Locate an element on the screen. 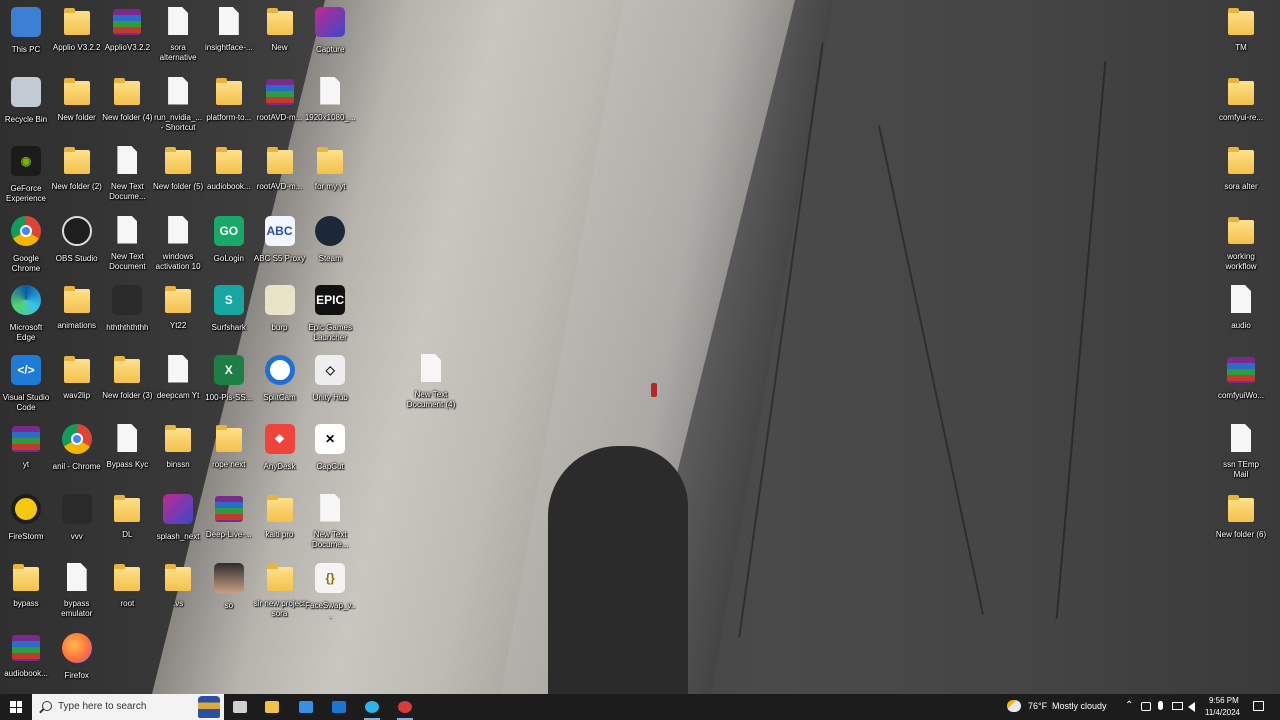 This screenshot has height=720, width=1280. desktop-item-visual-studio-code: </> Visual Studio Code is located at coordinates (26, 383).